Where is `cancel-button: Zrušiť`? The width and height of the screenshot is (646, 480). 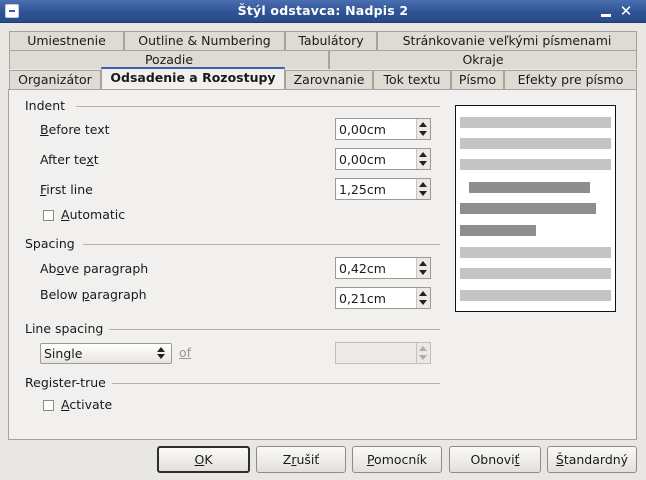 cancel-button: Zrušiť is located at coordinates (301, 459).